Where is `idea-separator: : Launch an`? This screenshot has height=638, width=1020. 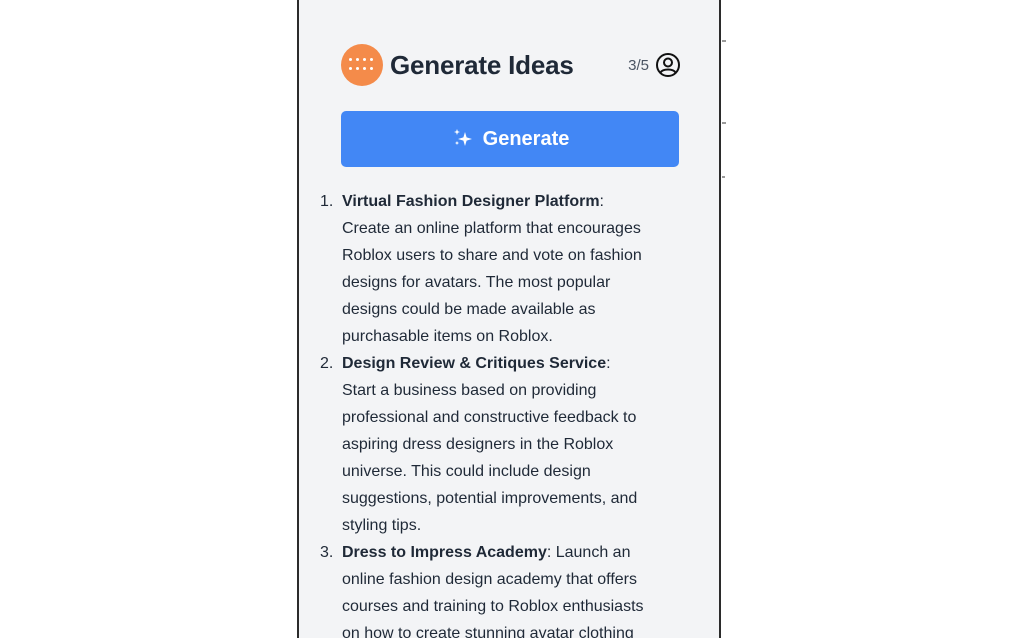 idea-separator: : Launch an is located at coordinates (588, 552).